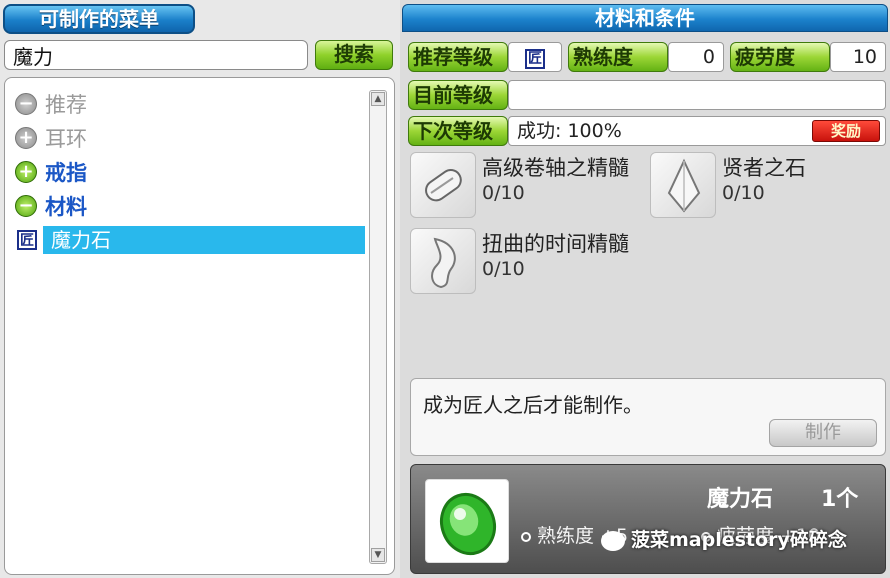 The height and width of the screenshot is (578, 890). Describe the element at coordinates (467, 521) in the screenshot. I see `mana-stone-icon` at that location.